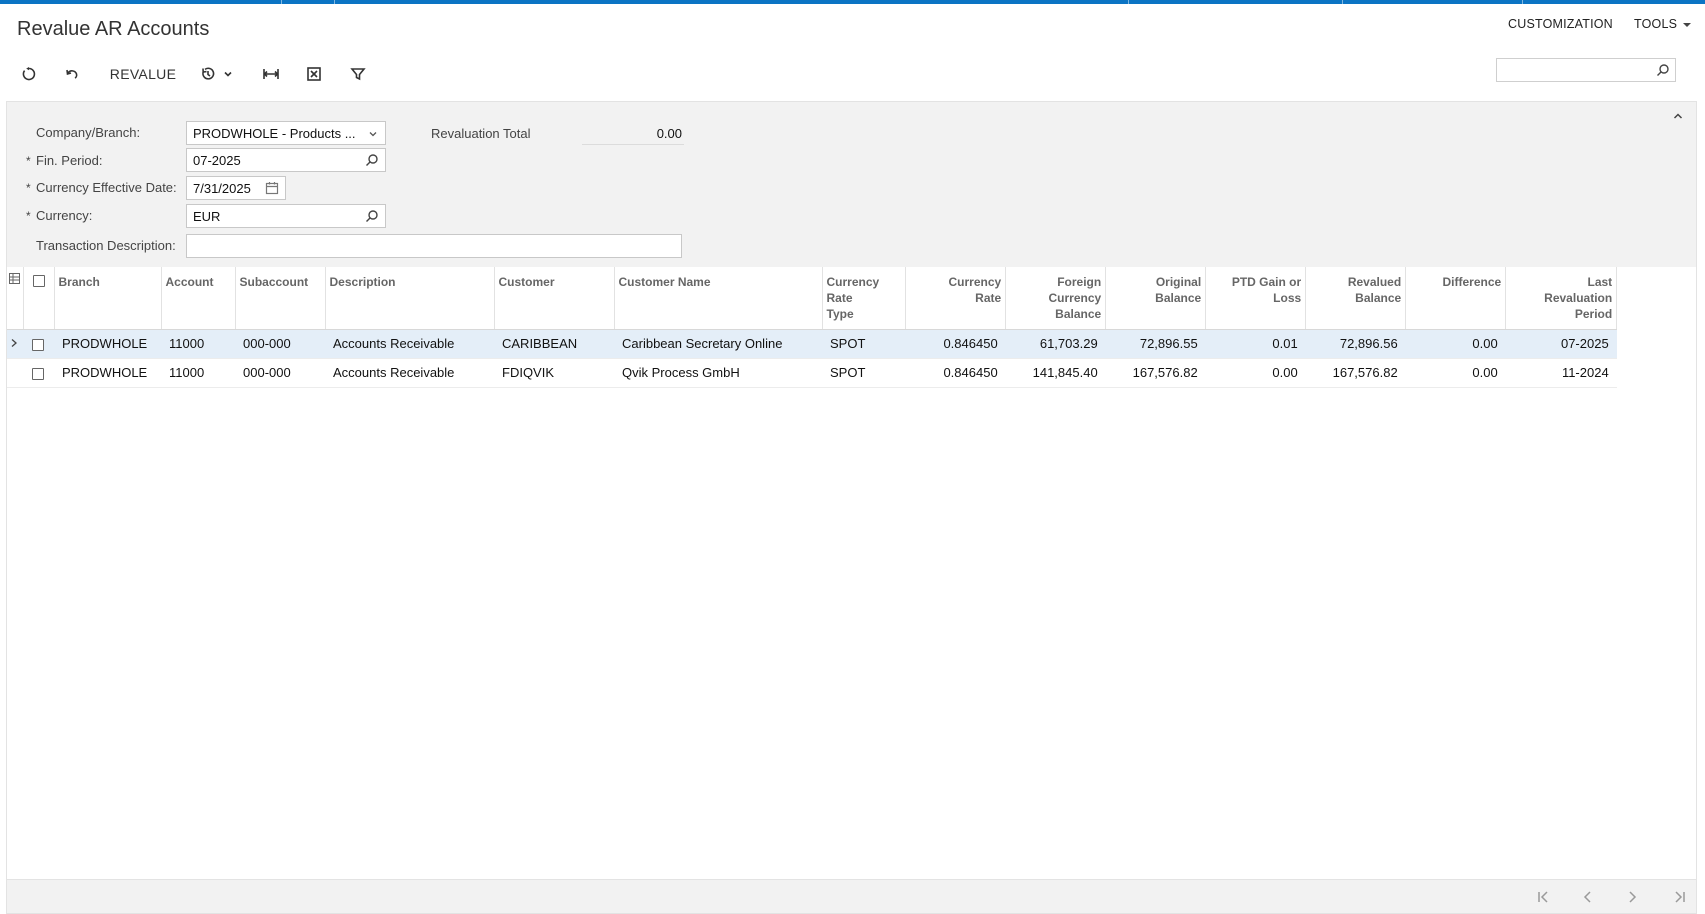 This screenshot has height=914, width=1705. I want to click on column-header-original-balance: Original Balance, so click(1156, 298).